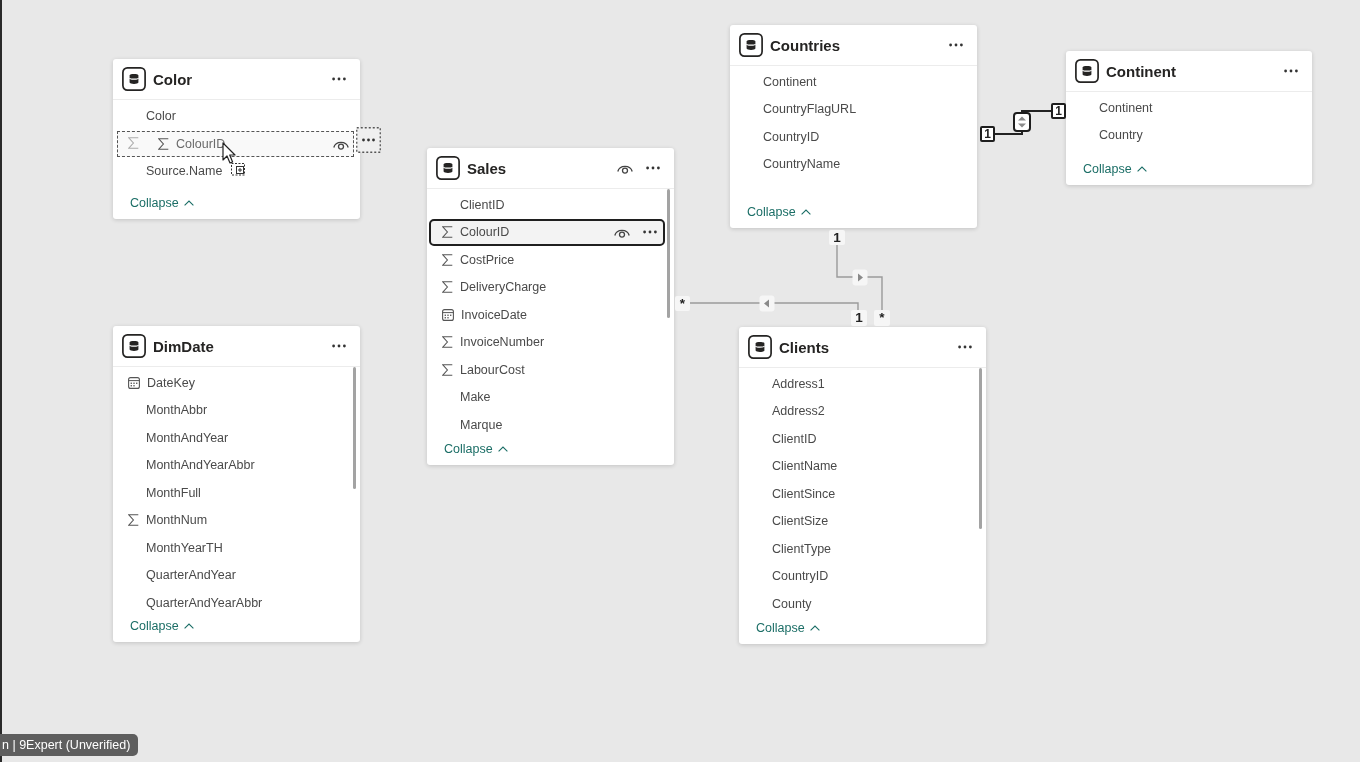 This screenshot has width=1360, height=762. I want to click on field-item: ClientSince, so click(859, 494).